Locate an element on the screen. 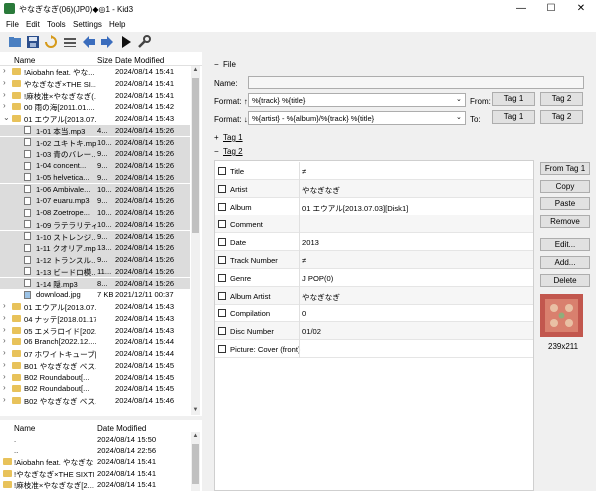 This screenshot has width=596, height=491. tree-file-row: 1-02 ユキトキ.mp3 10... 2024/08/14 15:26 is located at coordinates (95, 142).